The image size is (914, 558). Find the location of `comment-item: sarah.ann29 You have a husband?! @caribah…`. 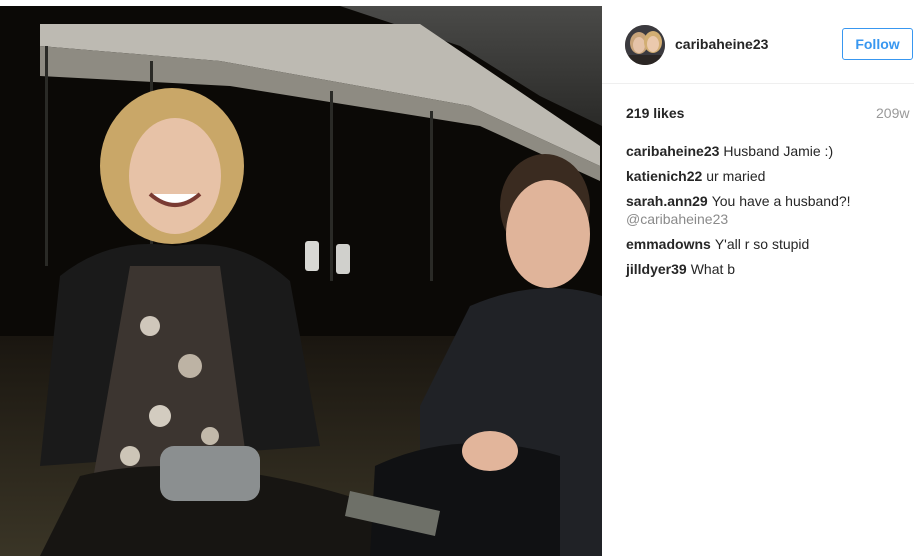

comment-item: sarah.ann29 You have a husband?! @caribah… is located at coordinates (766, 210).